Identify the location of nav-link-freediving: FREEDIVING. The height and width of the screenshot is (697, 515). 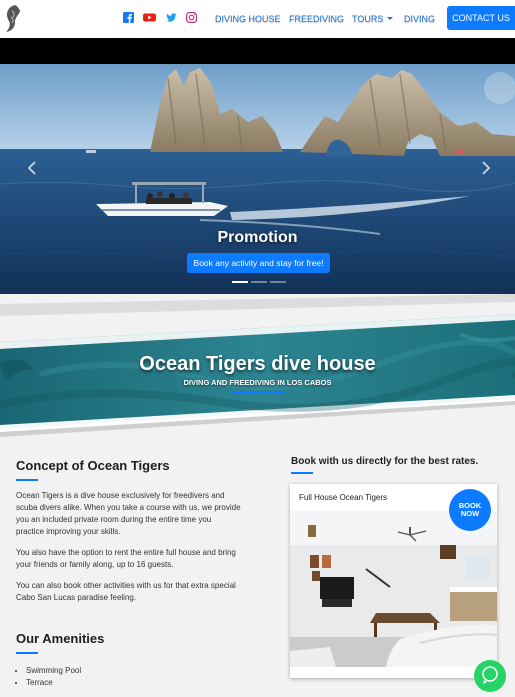
(316, 19).